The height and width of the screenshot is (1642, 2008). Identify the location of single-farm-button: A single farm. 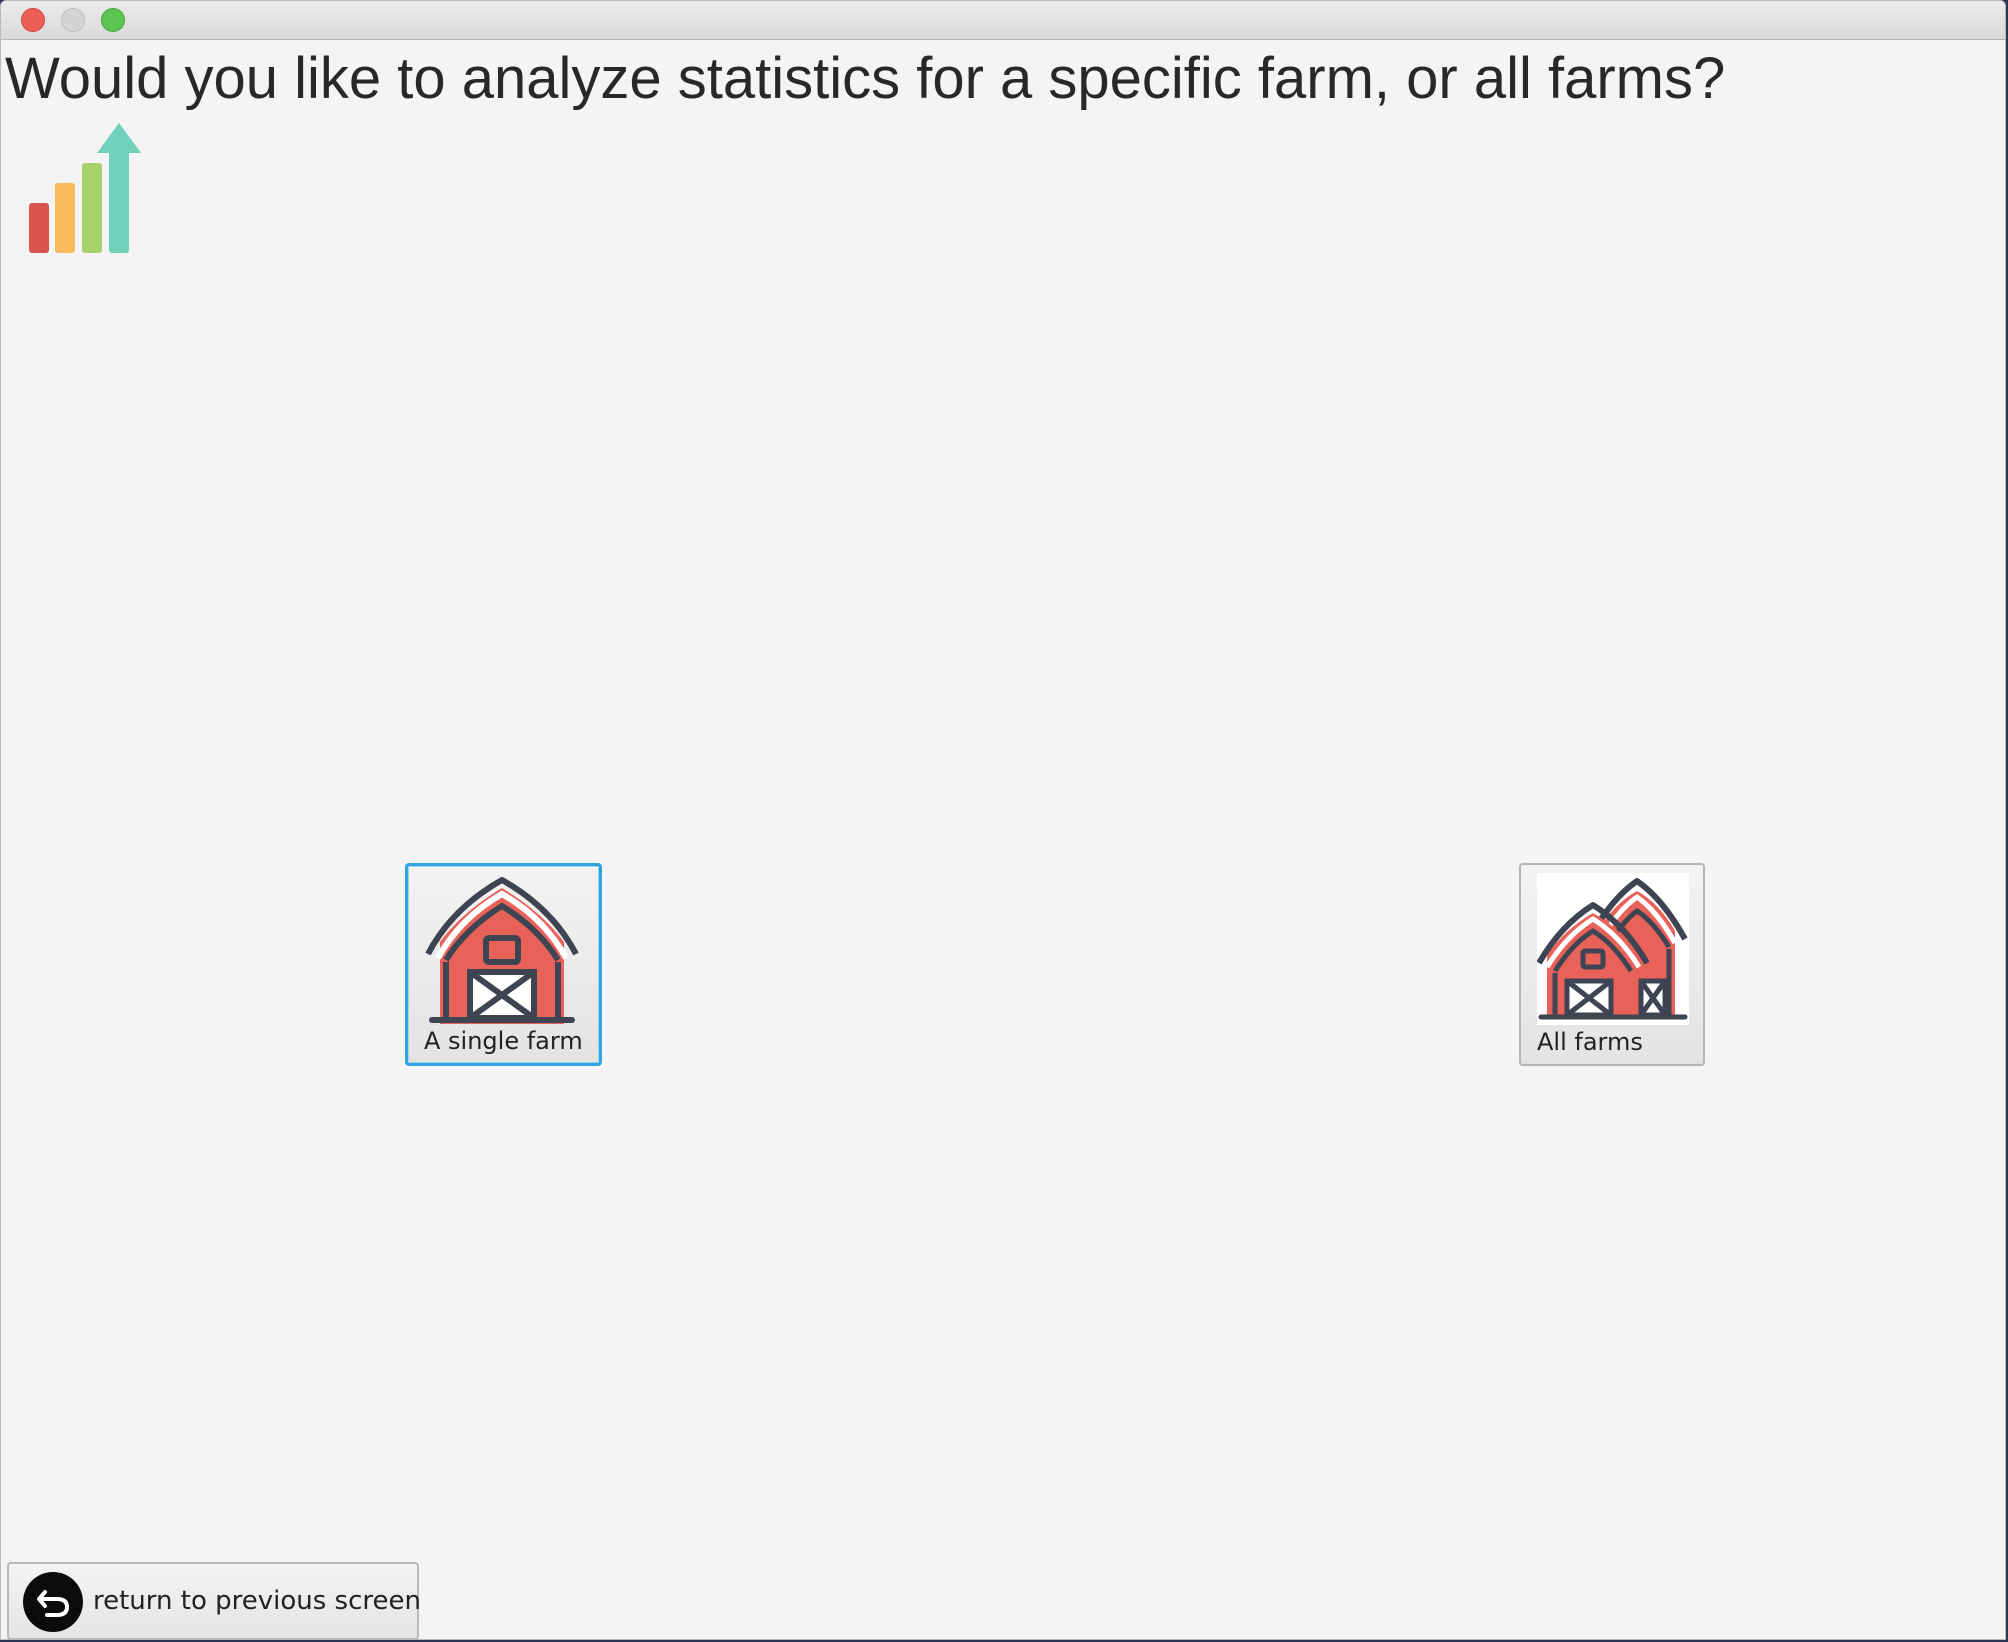
(503, 964).